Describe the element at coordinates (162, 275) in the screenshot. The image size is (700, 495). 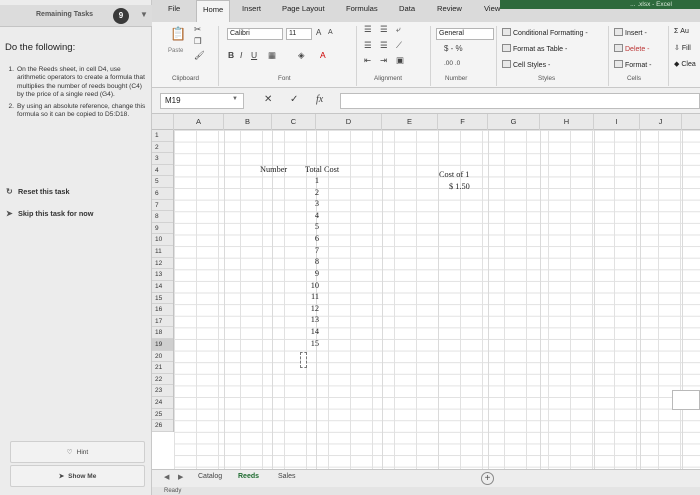
I see `row-header: 13` at that location.